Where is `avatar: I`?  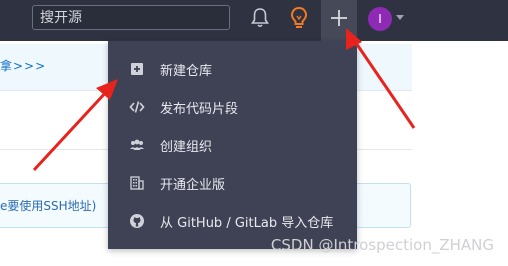 avatar: I is located at coordinates (380, 19).